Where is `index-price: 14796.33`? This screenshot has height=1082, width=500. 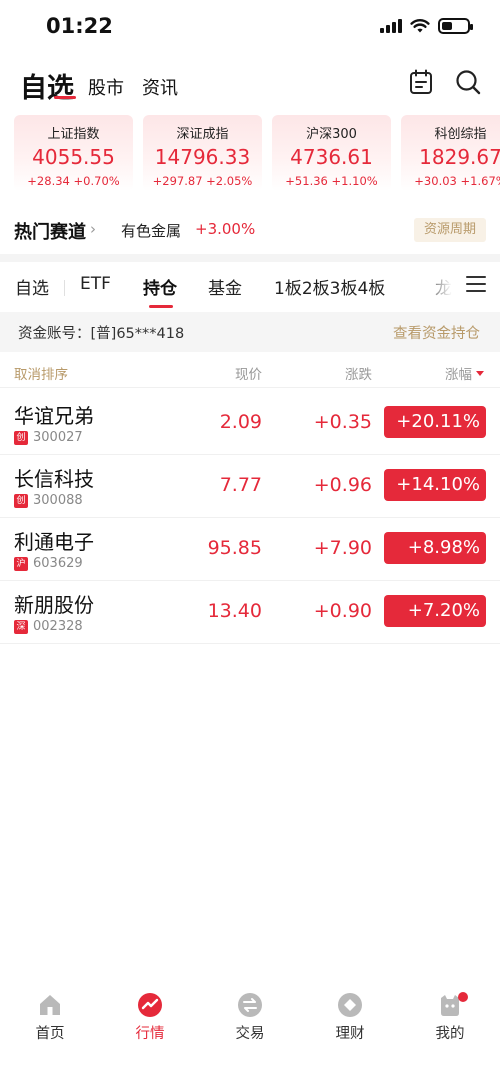
index-price: 14796.33 is located at coordinates (202, 157).